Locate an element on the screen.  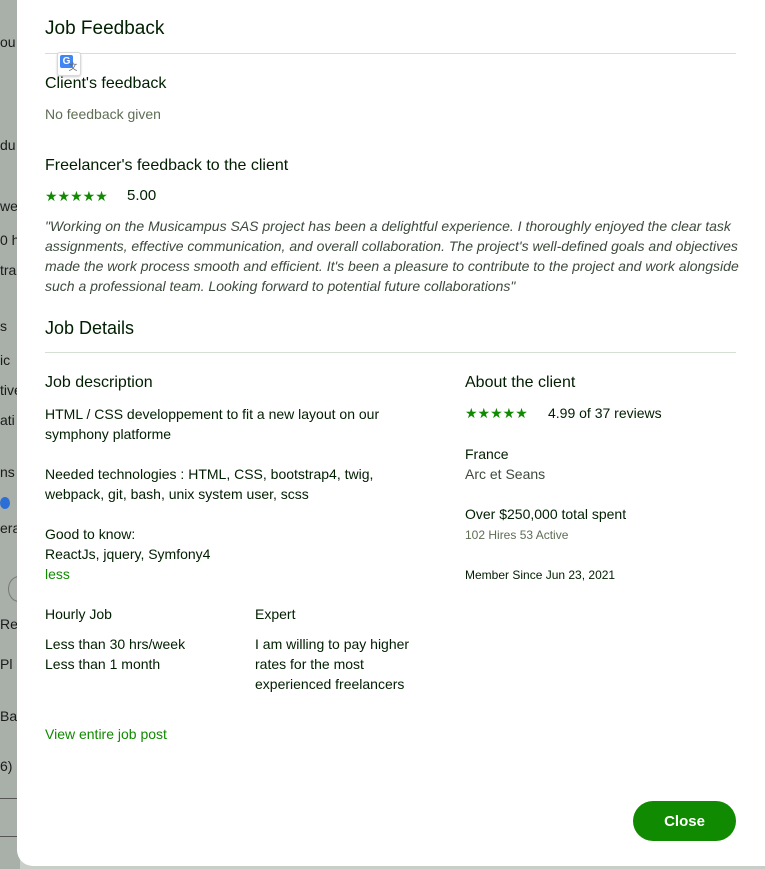
client-member-since: Member Since Jun 23, 2021 is located at coordinates (540, 575).